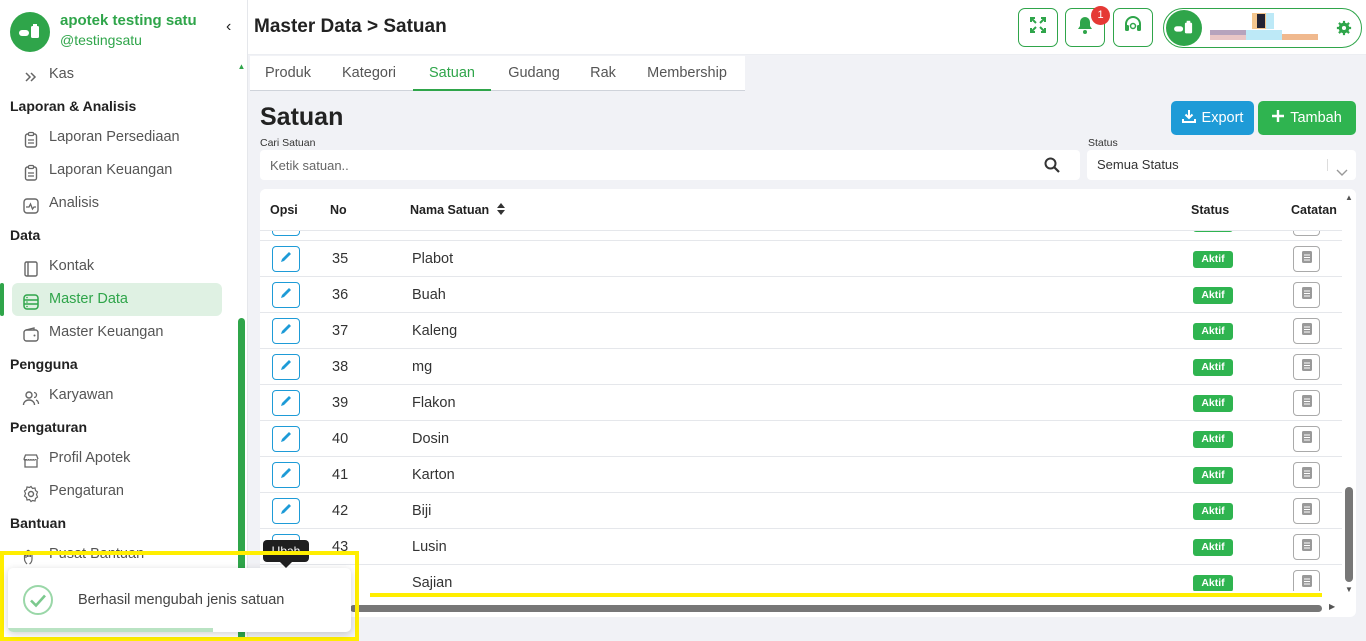 The height and width of the screenshot is (641, 1366). What do you see at coordinates (72, 266) in the screenshot?
I see `sidebar-item-label: Kontak` at bounding box center [72, 266].